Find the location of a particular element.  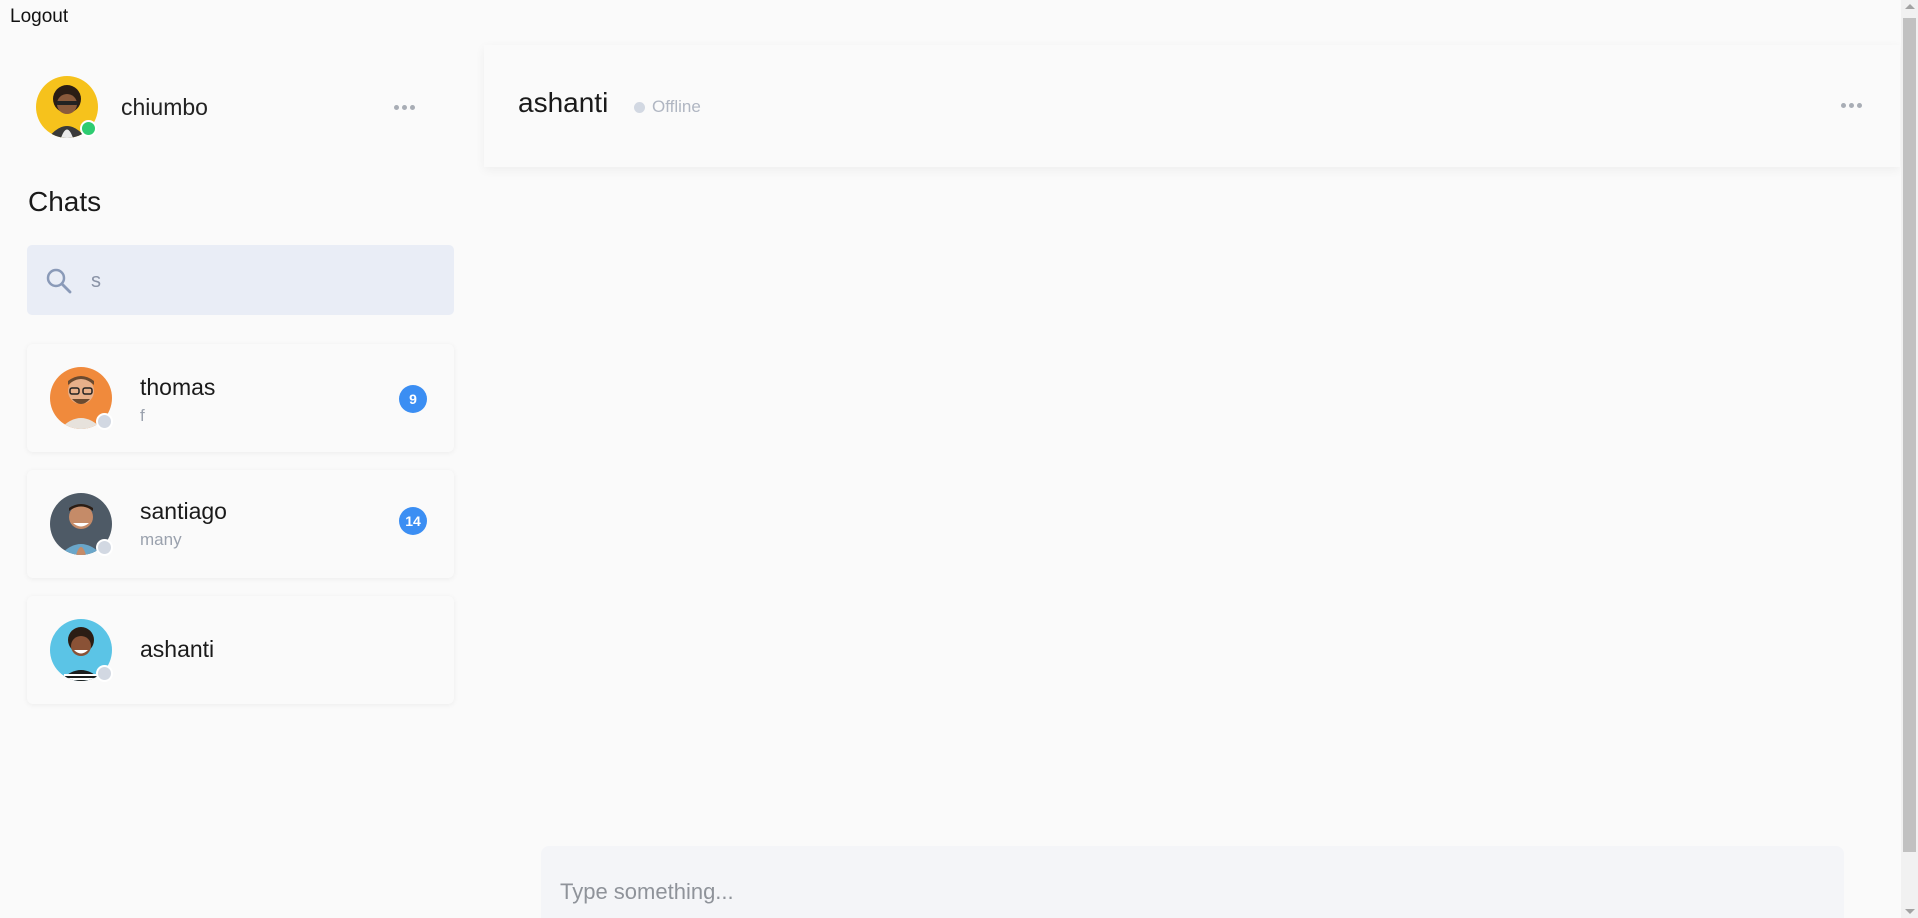

scroll-down-icon is located at coordinates (1910, 911).